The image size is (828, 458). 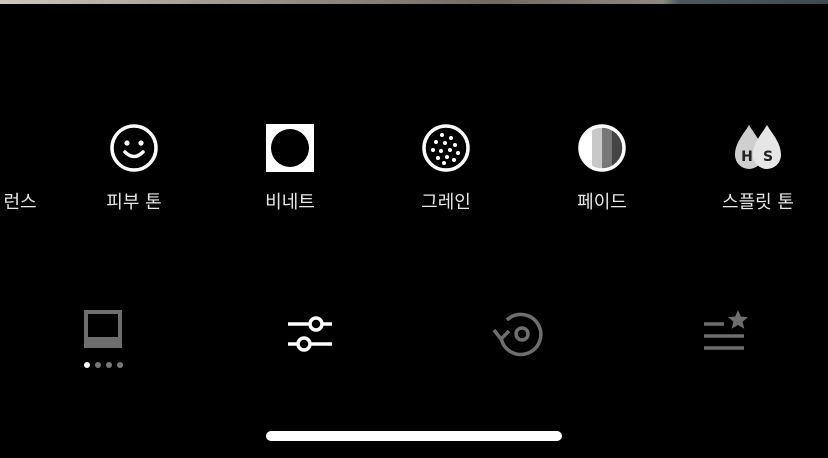 What do you see at coordinates (134, 202) in the screenshot?
I see `tool-label: 피부 톤` at bounding box center [134, 202].